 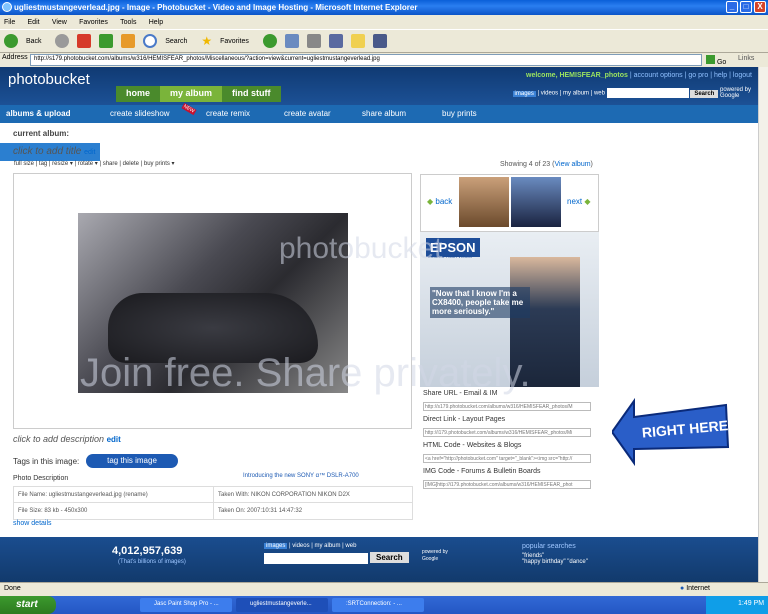 What do you see at coordinates (168, 41) in the screenshot?
I see `search-button: Search` at bounding box center [168, 41].